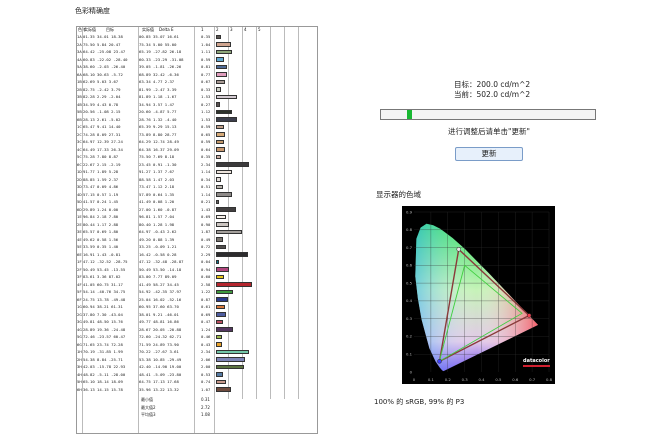 This screenshot has height=447, width=670. What do you see at coordinates (206, 284) in the screenshot?
I see `table-cell-de: 2.58` at bounding box center [206, 284].